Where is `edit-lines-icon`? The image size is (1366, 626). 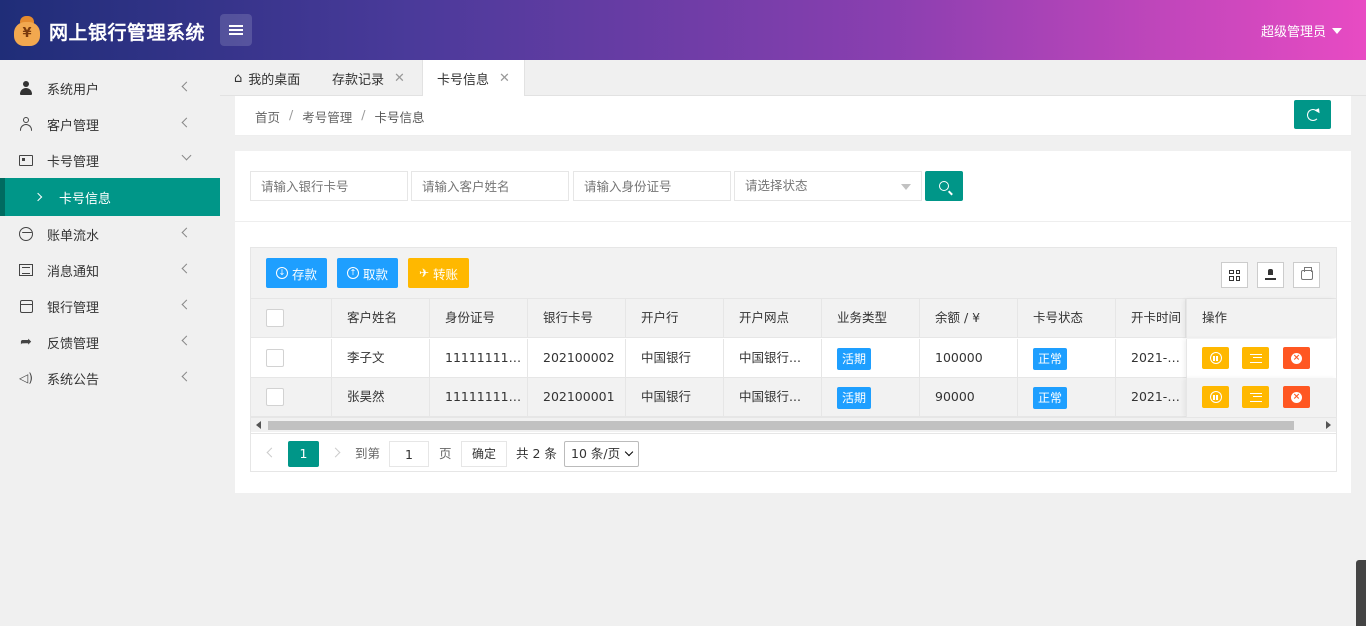 edit-lines-icon is located at coordinates (1255, 397).